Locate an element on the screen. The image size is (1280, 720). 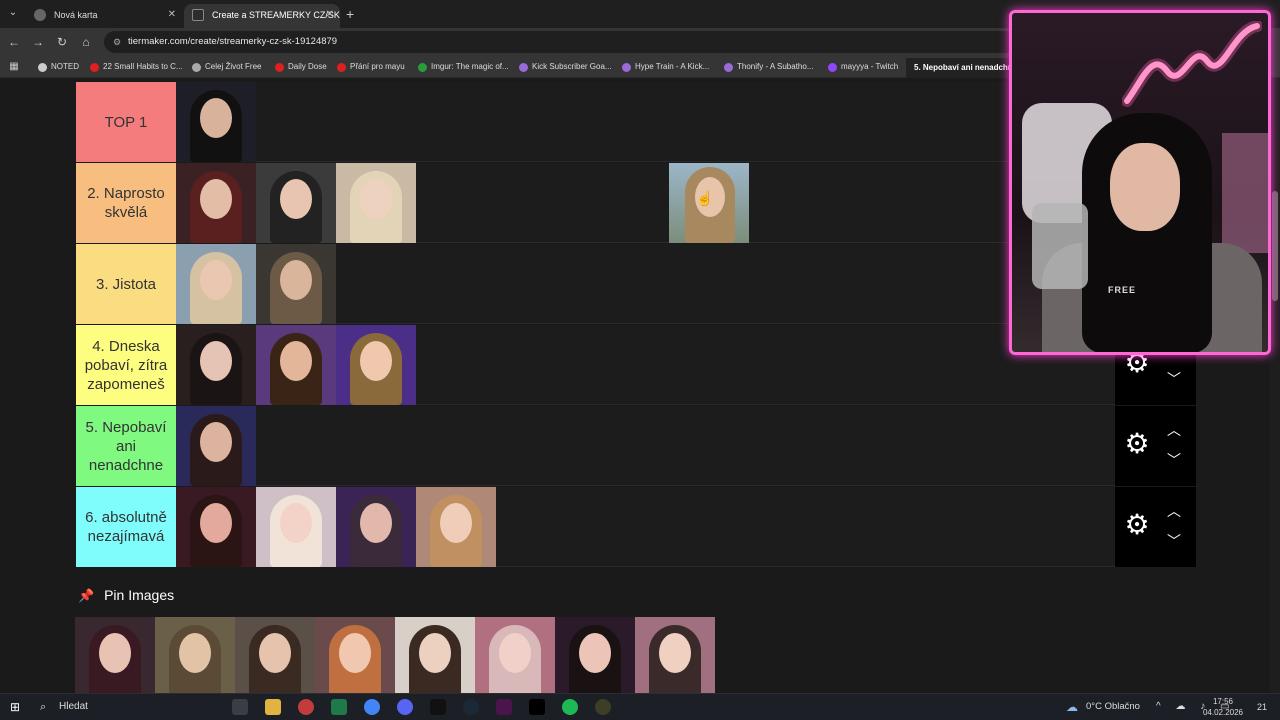
cloud-icon: ☁ is located at coordinates (1072, 707).